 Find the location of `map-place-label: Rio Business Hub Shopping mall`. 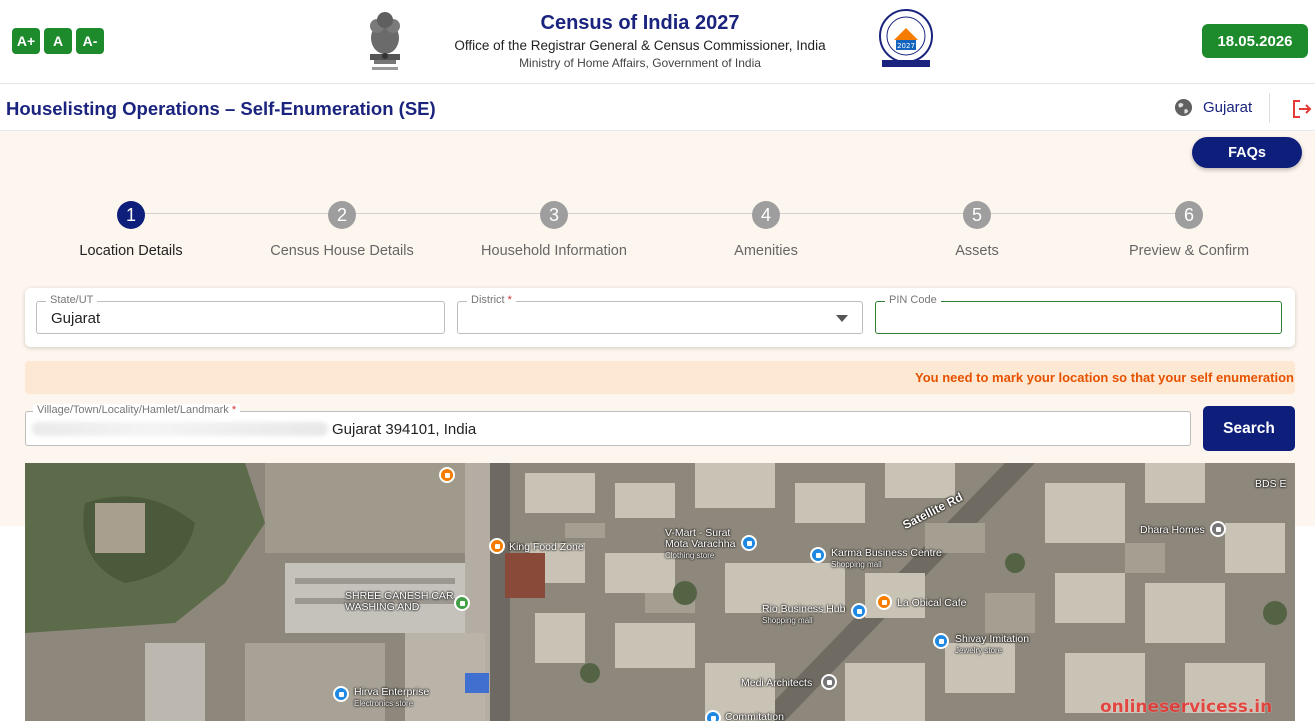

map-place-label: Rio Business Hub Shopping mall is located at coordinates (803, 615).